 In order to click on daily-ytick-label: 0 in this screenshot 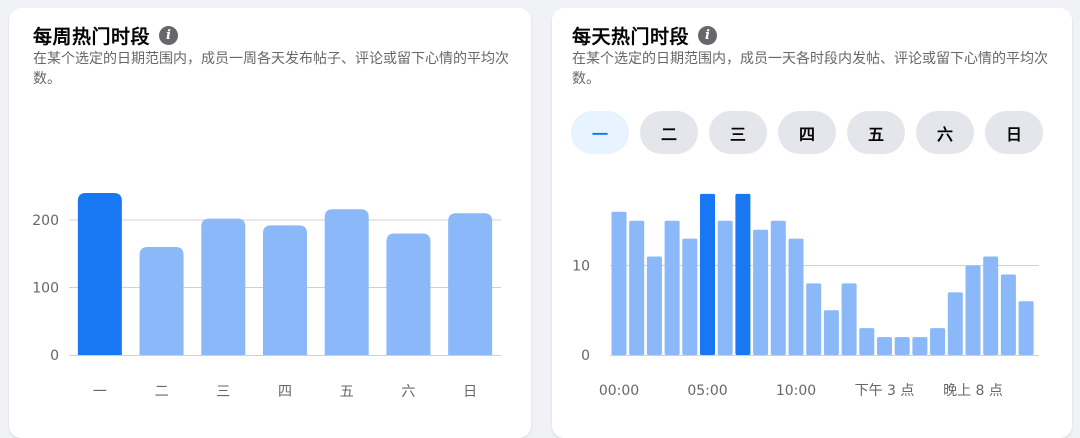, I will do `click(585, 356)`.